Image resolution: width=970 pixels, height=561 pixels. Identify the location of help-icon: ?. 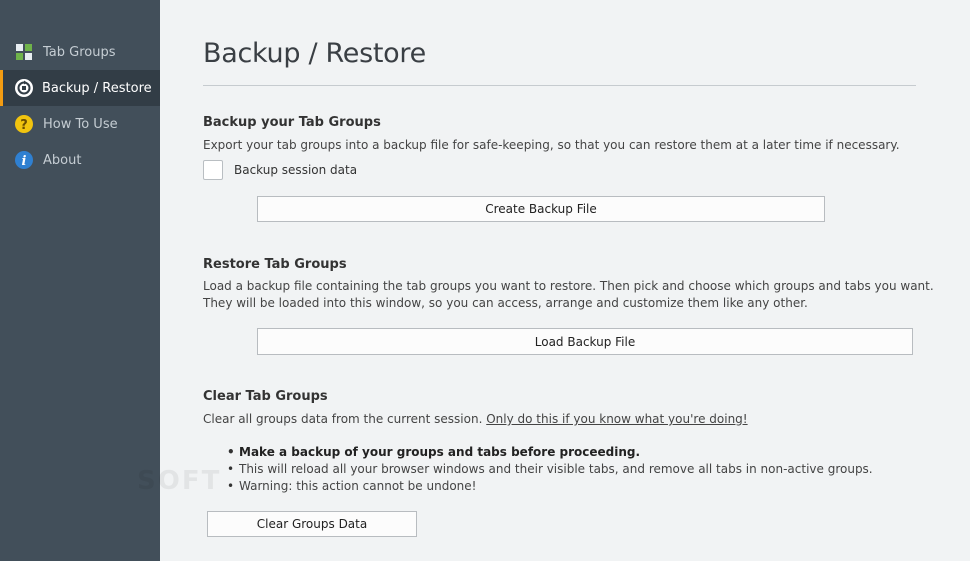
(24, 124).